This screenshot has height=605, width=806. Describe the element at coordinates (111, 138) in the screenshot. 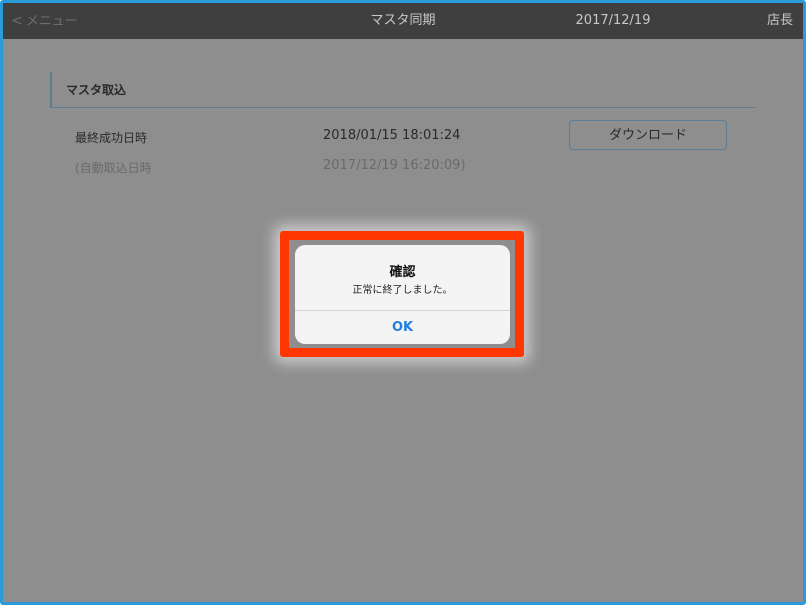

I see `last-success-label: 最終成功日時` at that location.